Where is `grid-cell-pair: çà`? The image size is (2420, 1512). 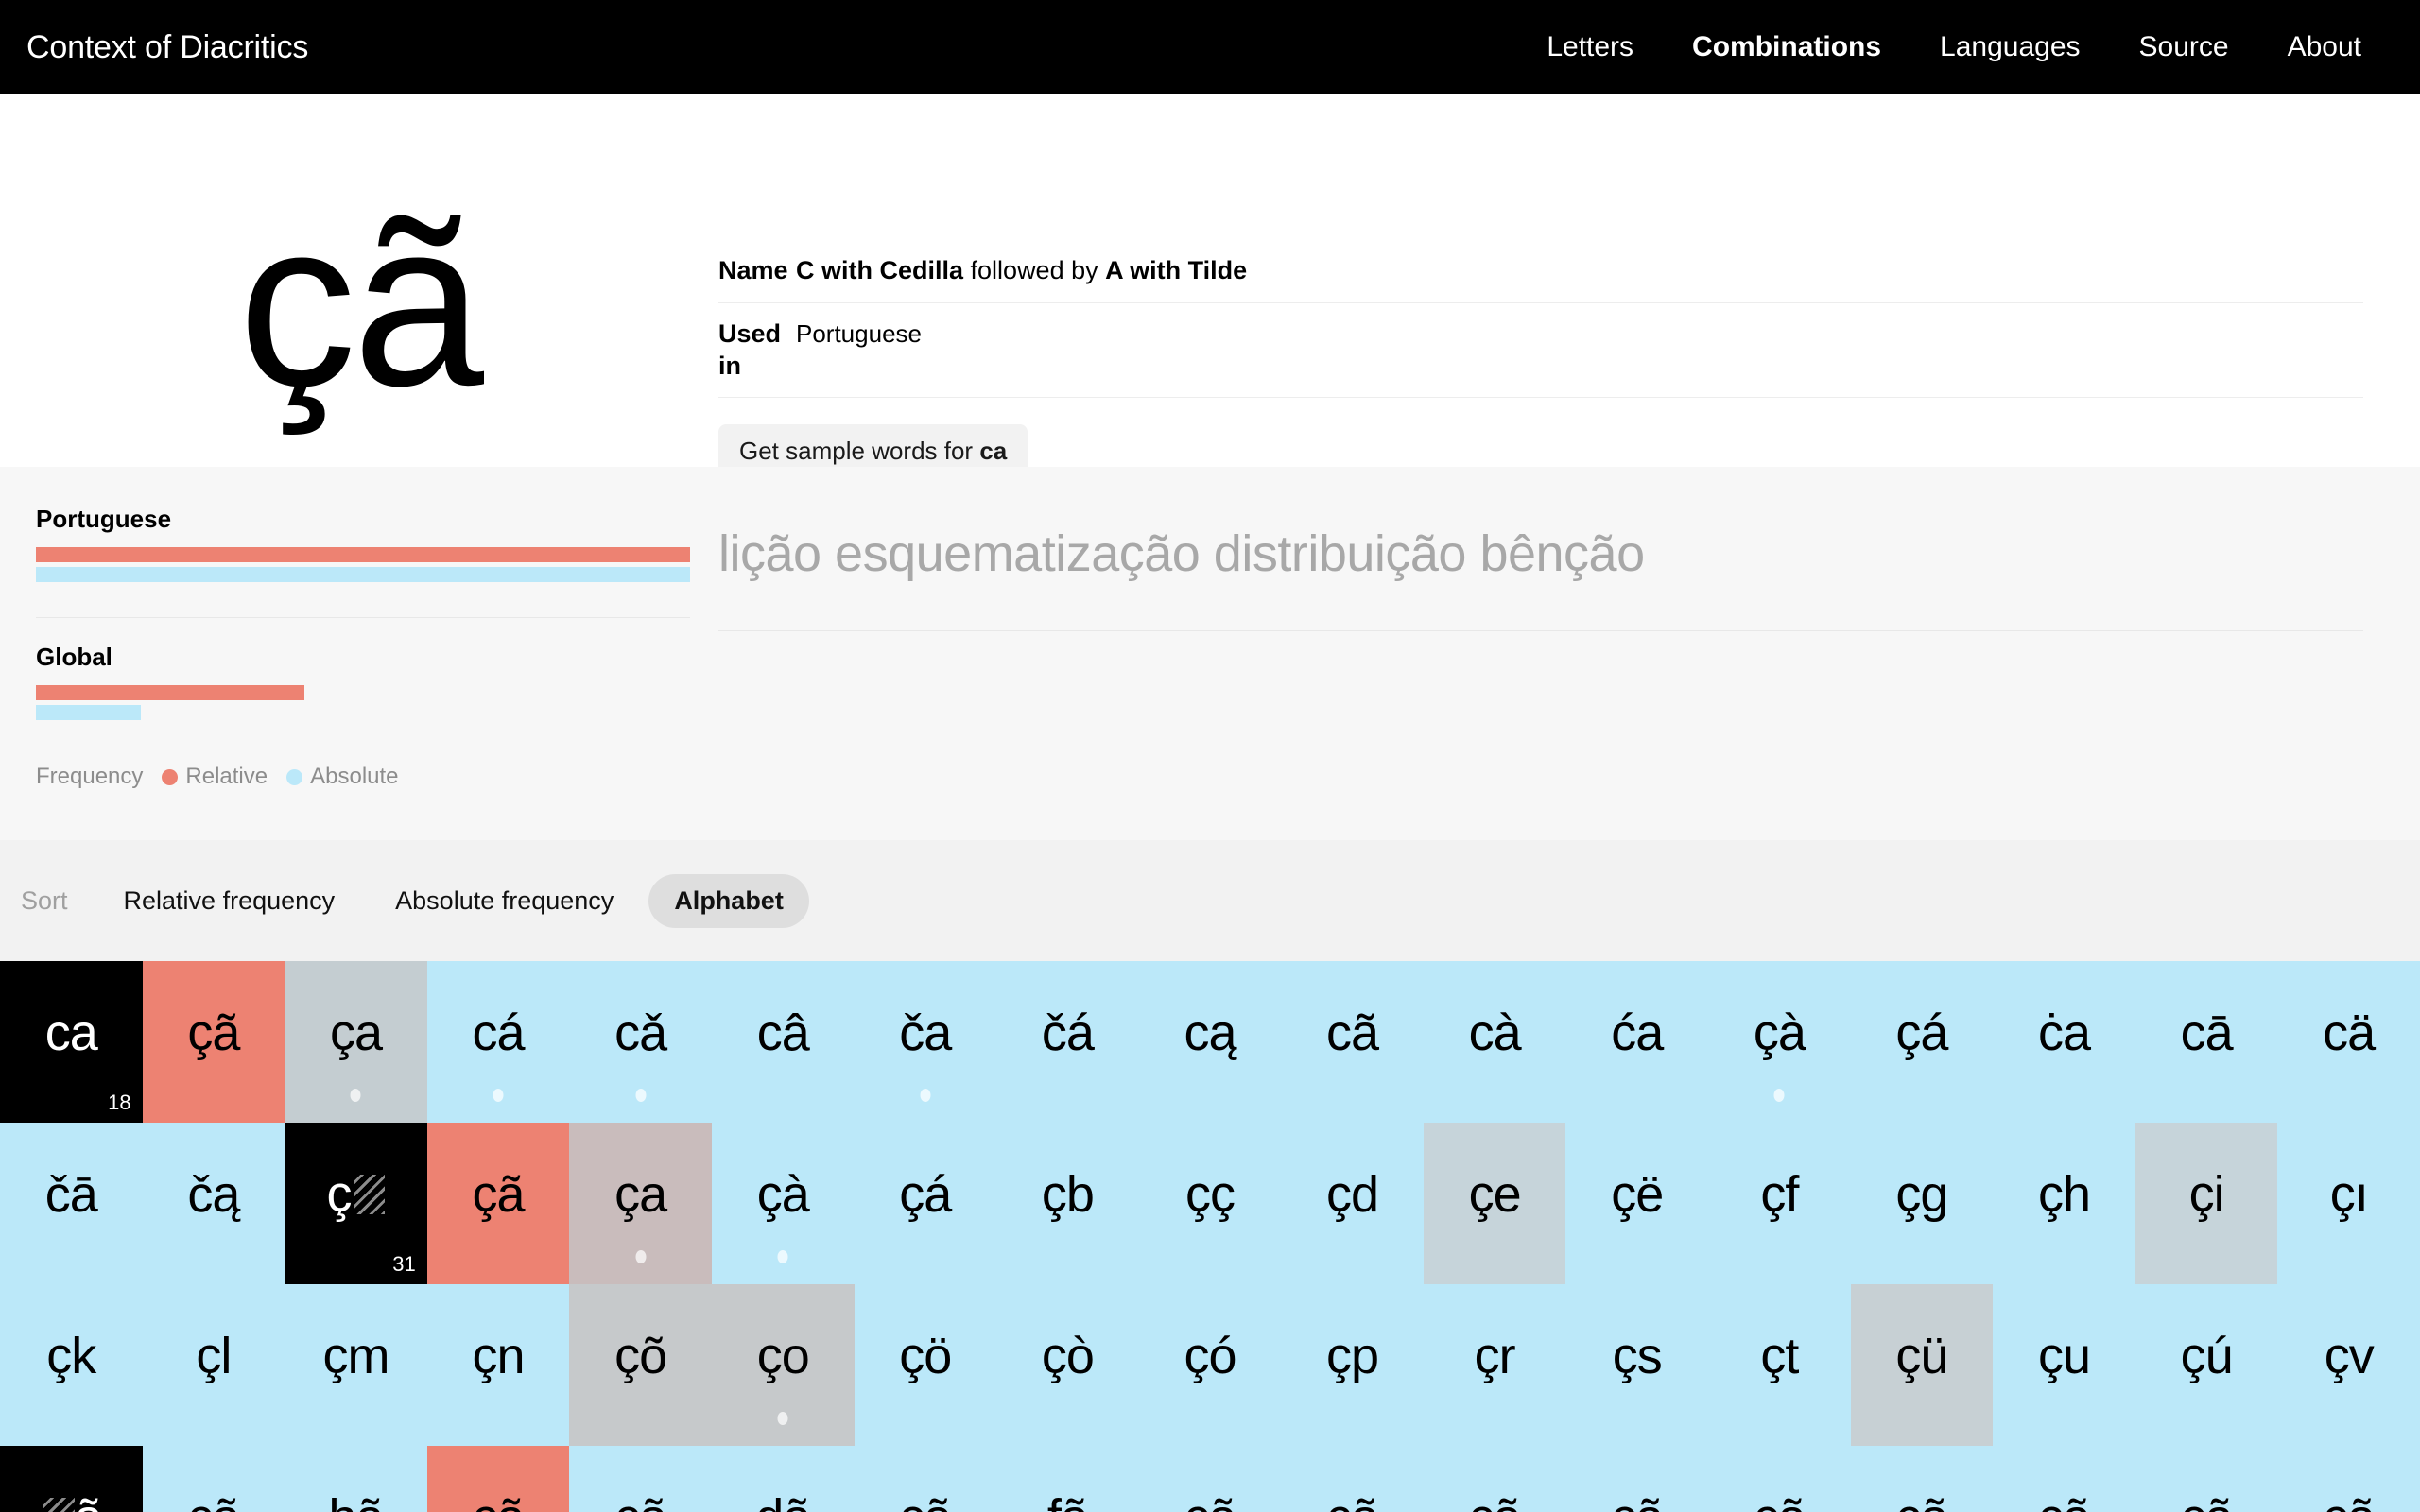
grid-cell-pair: çà is located at coordinates (783, 1194).